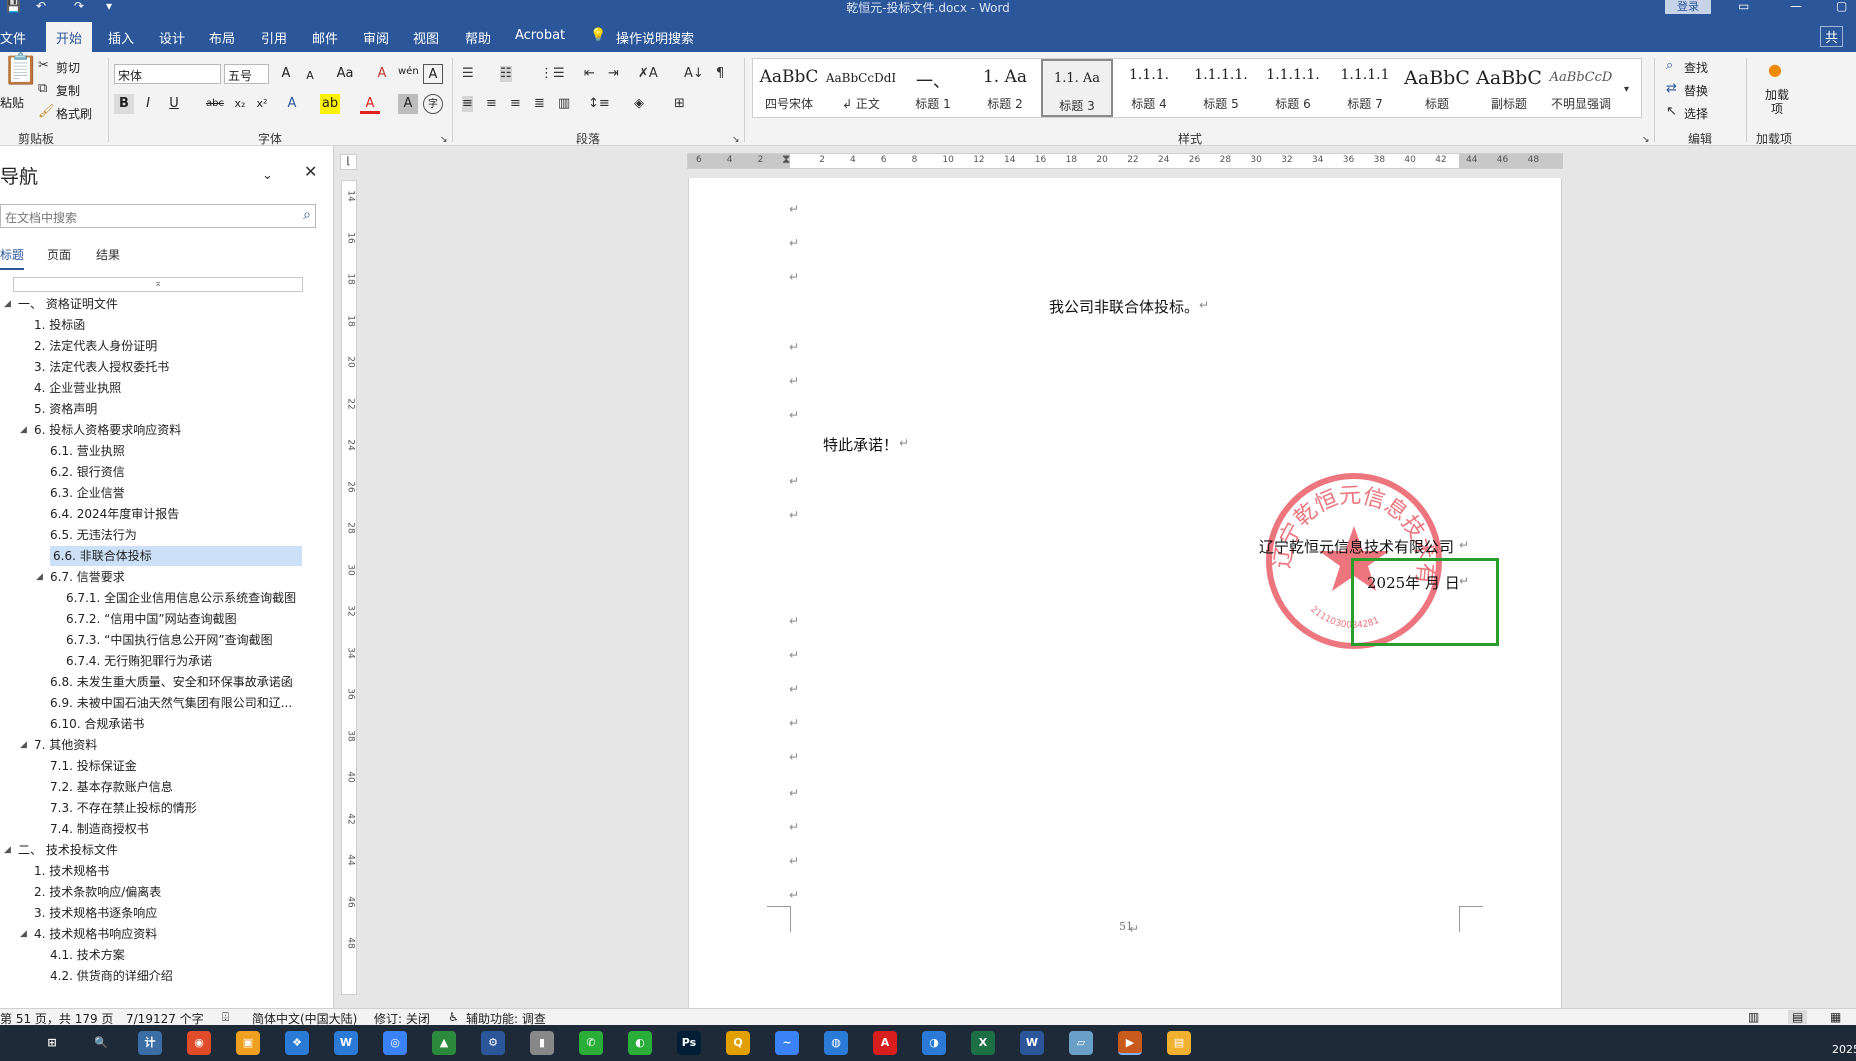 The height and width of the screenshot is (1061, 1856). Describe the element at coordinates (12, 102) in the screenshot. I see `paste-label: 粘贴` at that location.